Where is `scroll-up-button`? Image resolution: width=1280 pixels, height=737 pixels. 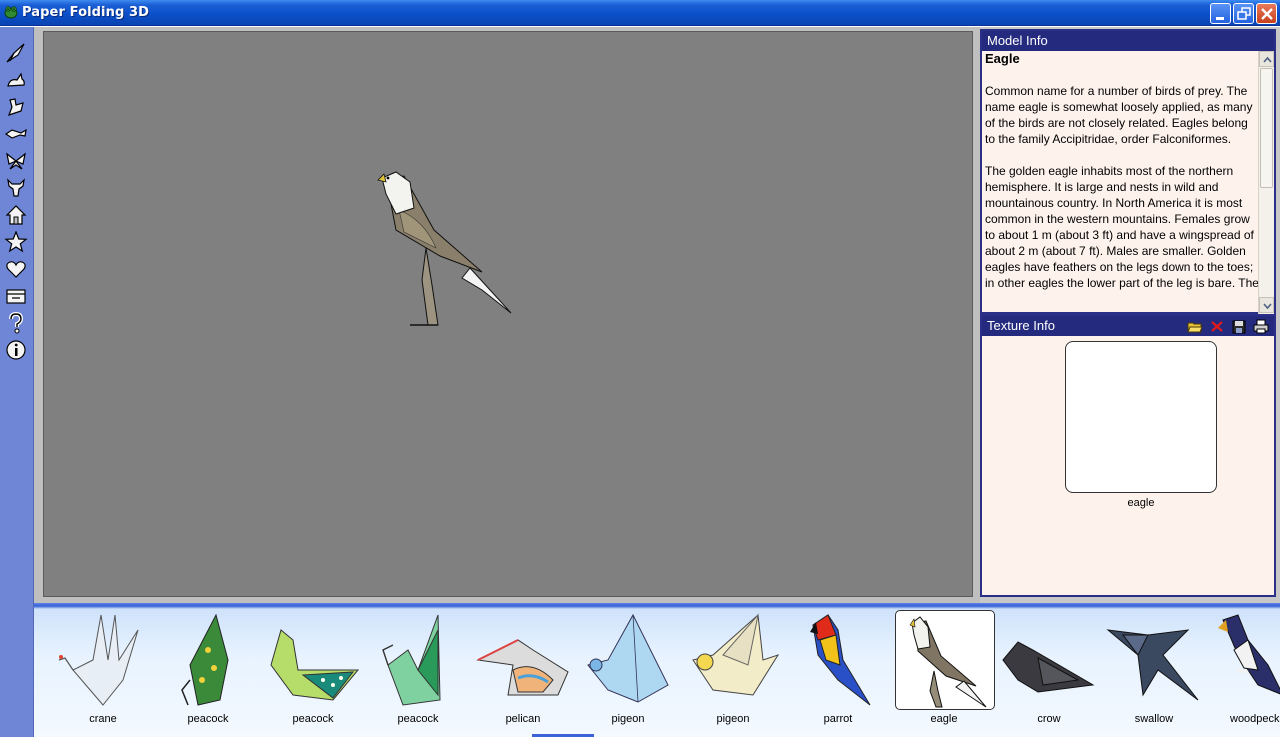 scroll-up-button is located at coordinates (1266, 59).